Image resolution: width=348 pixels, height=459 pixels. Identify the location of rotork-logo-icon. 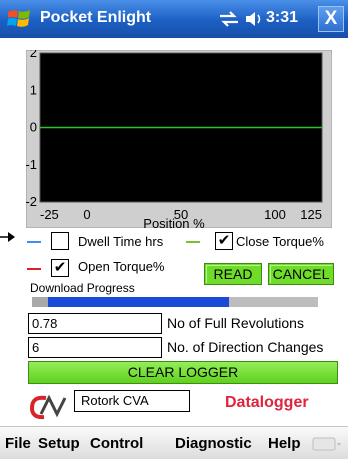
(48, 407).